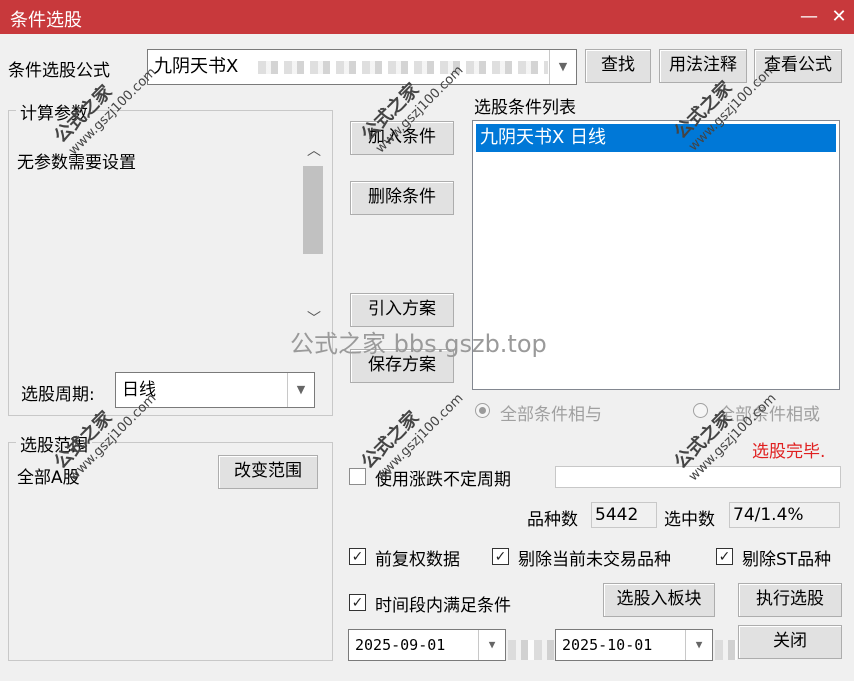 This screenshot has height=681, width=854. What do you see at coordinates (839, 17) in the screenshot?
I see `close-window-button: ✕` at bounding box center [839, 17].